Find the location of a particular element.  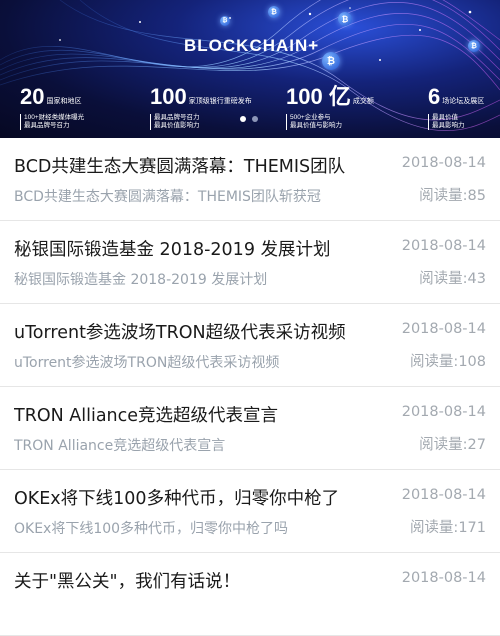

banner-stat: 6 场论坛及展区 最具价值 最具影响力 is located at coordinates (456, 107).